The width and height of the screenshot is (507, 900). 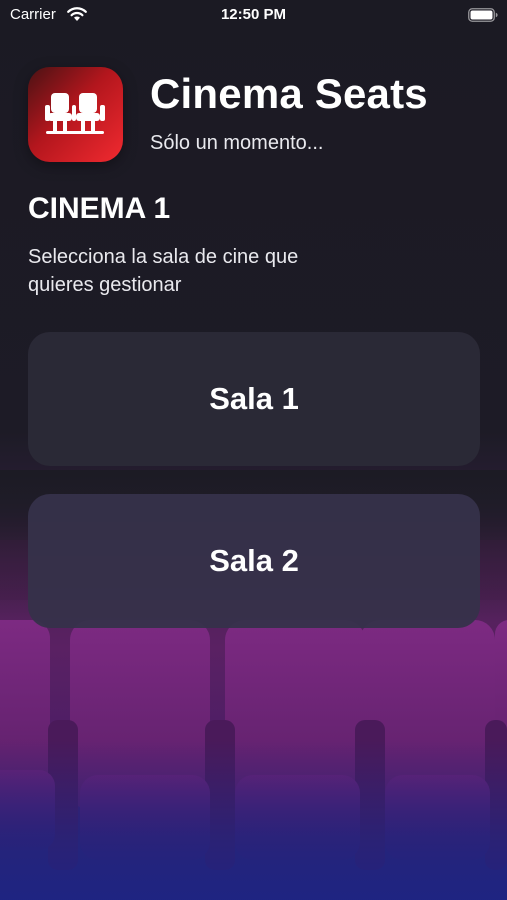 What do you see at coordinates (483, 15) in the screenshot?
I see `battery-icon` at bounding box center [483, 15].